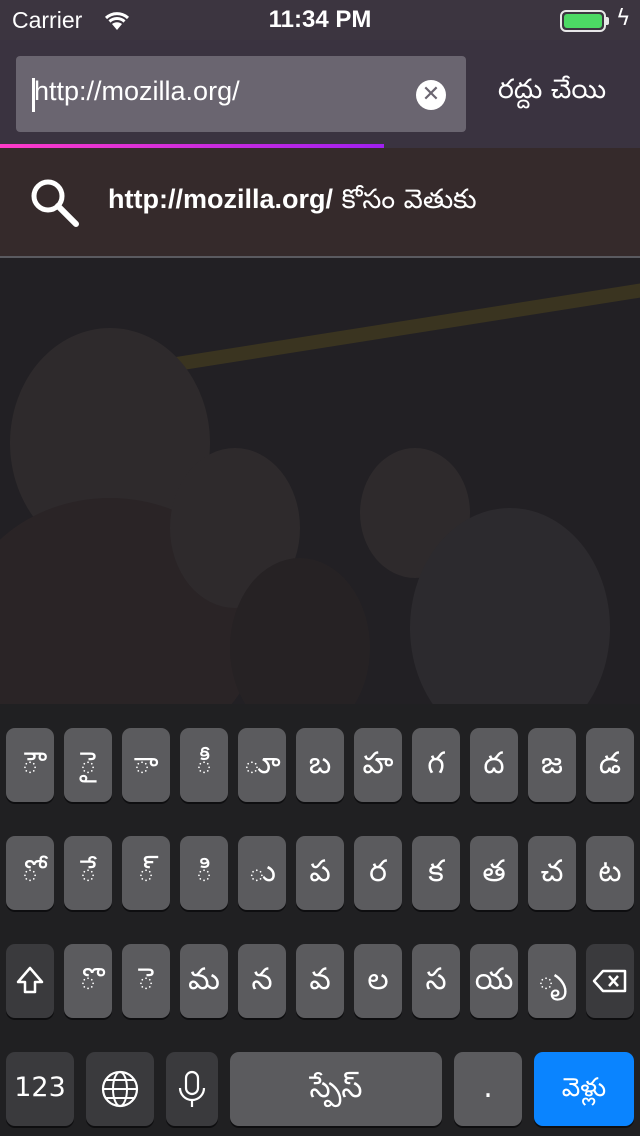 Image resolution: width=640 pixels, height=1136 pixels. I want to click on backspace-icon, so click(609, 981).